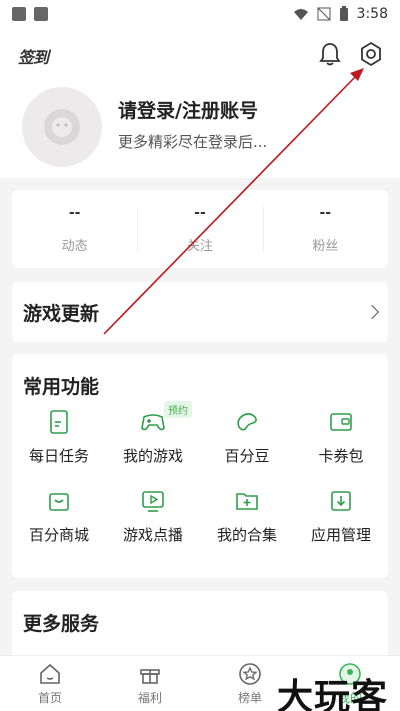 The image size is (400, 711). Describe the element at coordinates (74, 246) in the screenshot. I see `stat-label: 动态` at that location.